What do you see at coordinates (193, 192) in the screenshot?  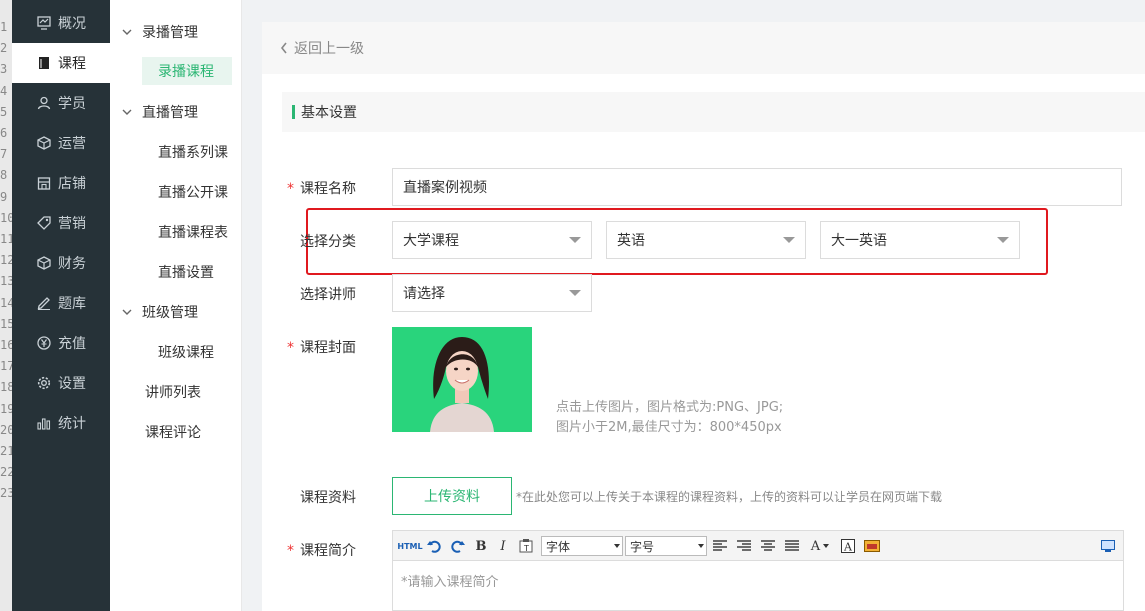 I see `submenu-item-live-open: 直播公开课` at bounding box center [193, 192].